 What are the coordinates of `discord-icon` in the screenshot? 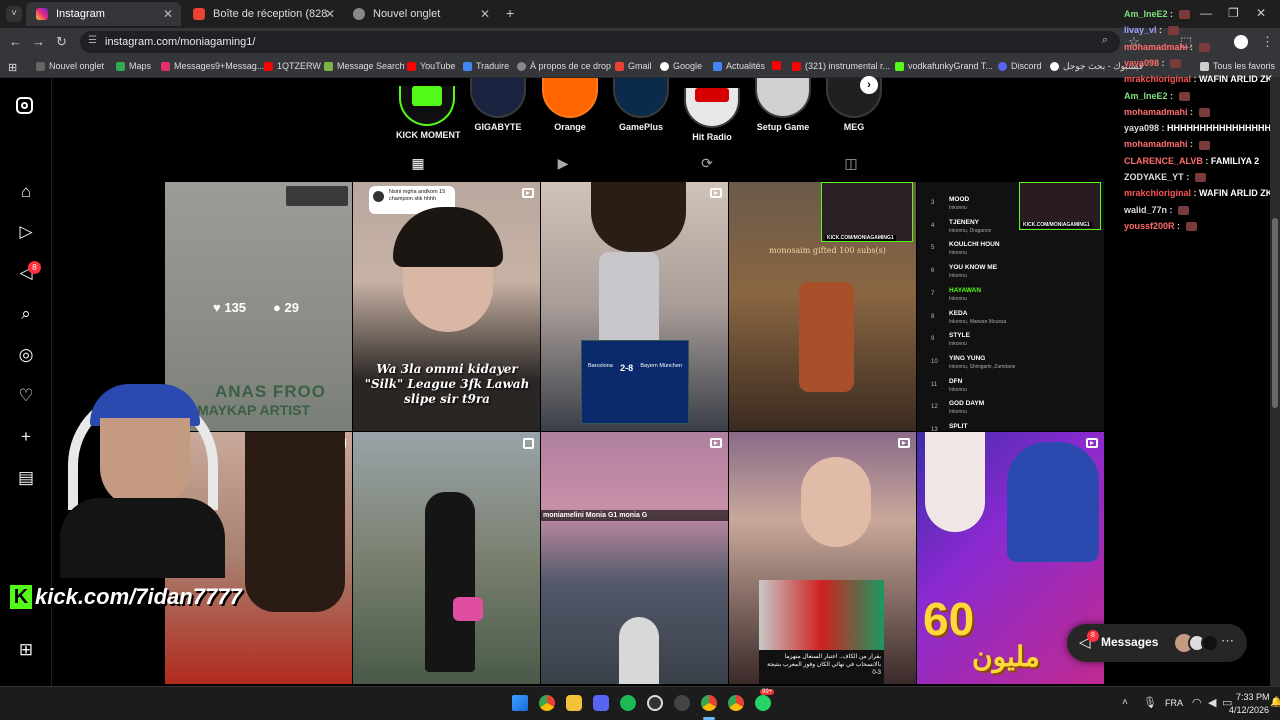 It's located at (601, 703).